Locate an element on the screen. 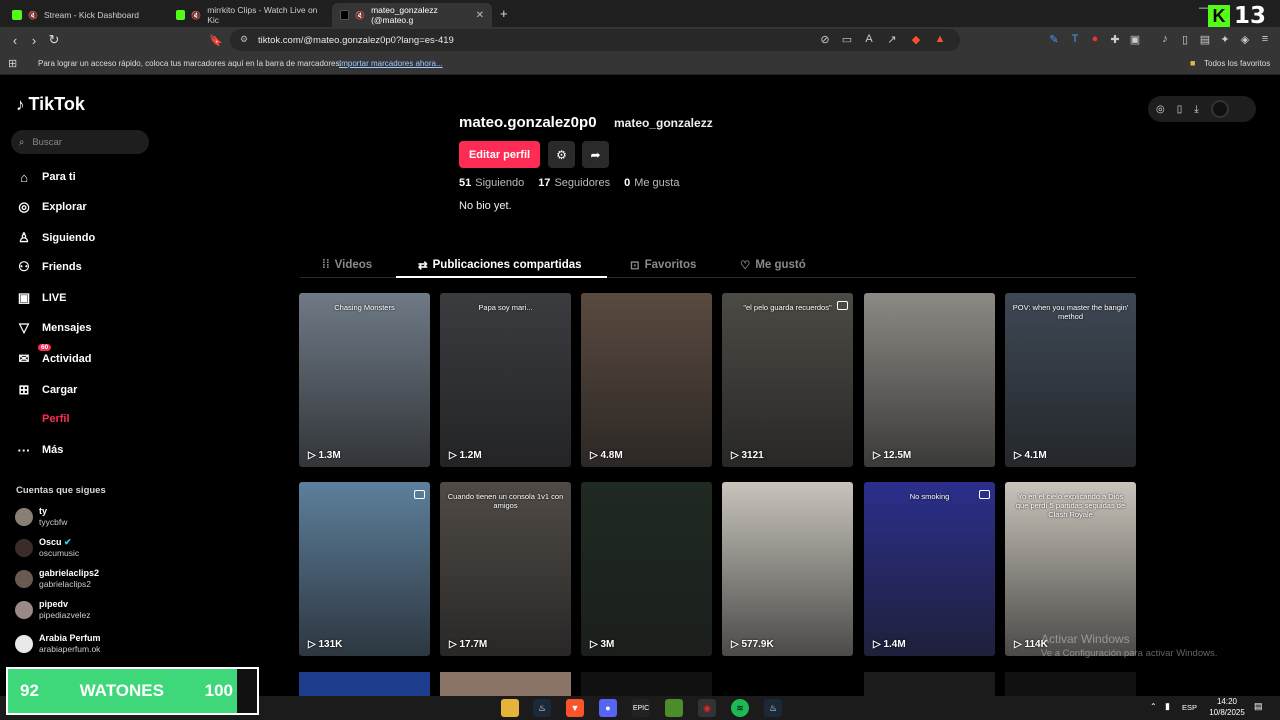 The image size is (1280, 720). view-count-value: 4.1M is located at coordinates (1035, 455).